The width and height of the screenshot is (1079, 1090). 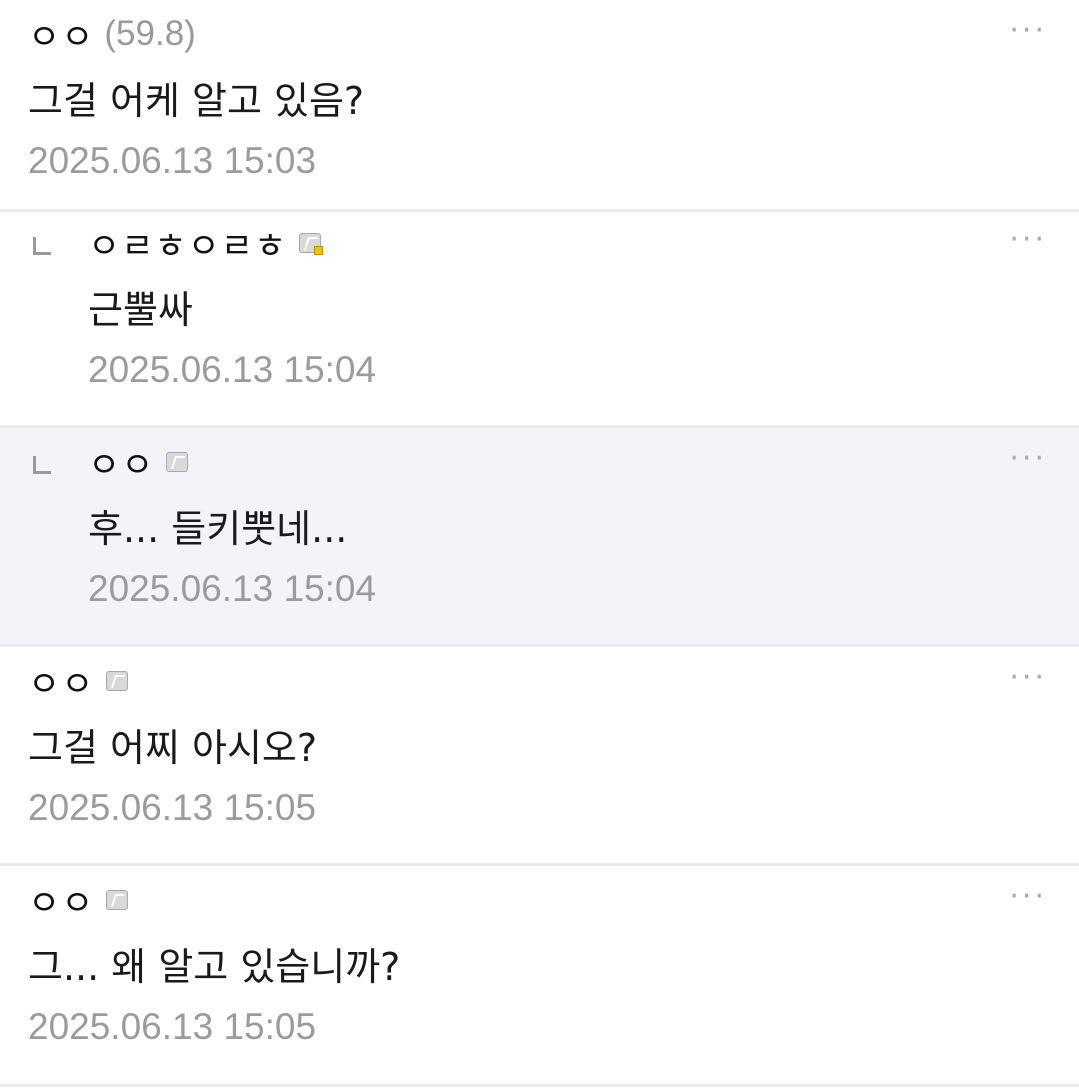 What do you see at coordinates (214, 967) in the screenshot?
I see `comment-text: 그... 왜 알고 있습니까?` at bounding box center [214, 967].